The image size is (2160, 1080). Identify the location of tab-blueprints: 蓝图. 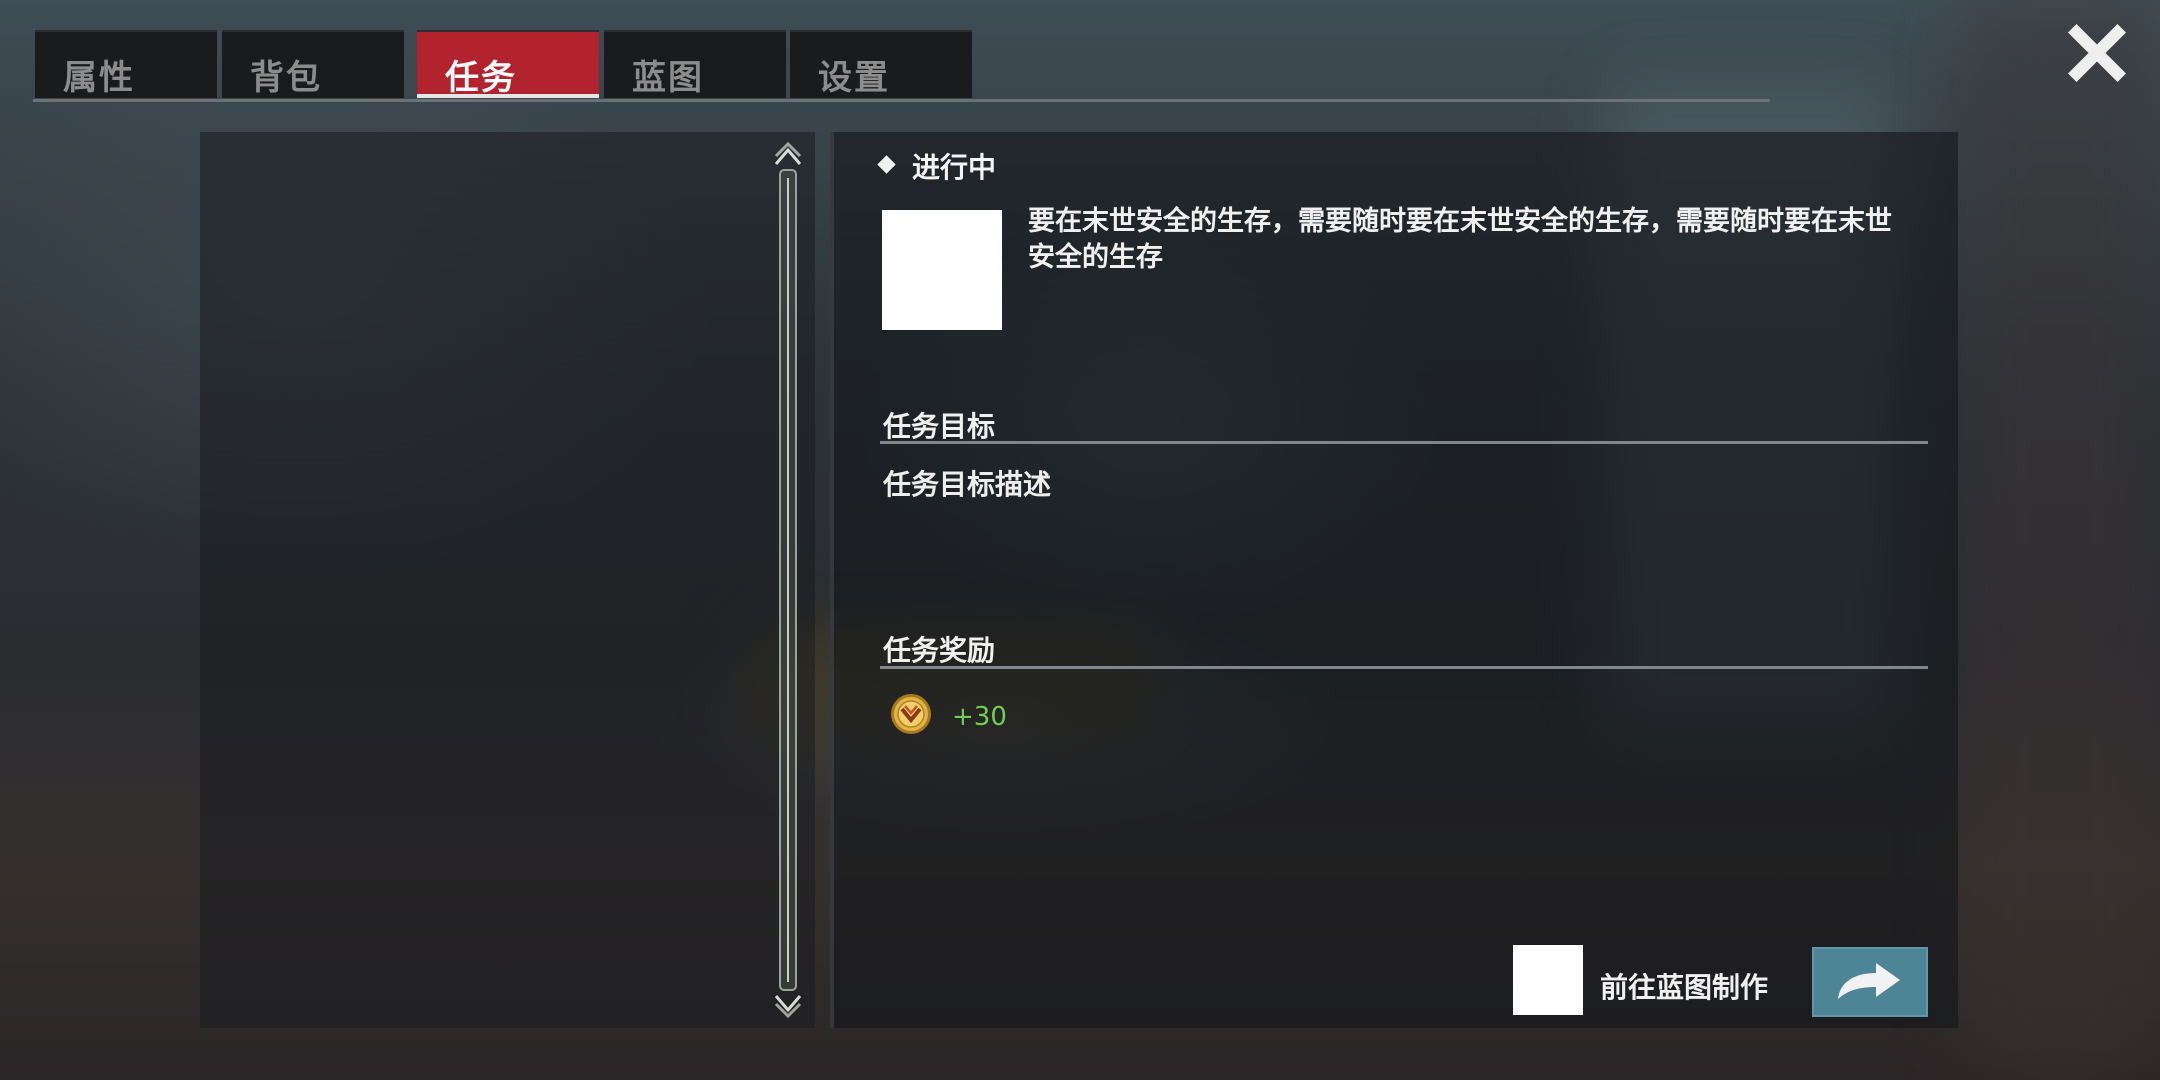
(695, 64).